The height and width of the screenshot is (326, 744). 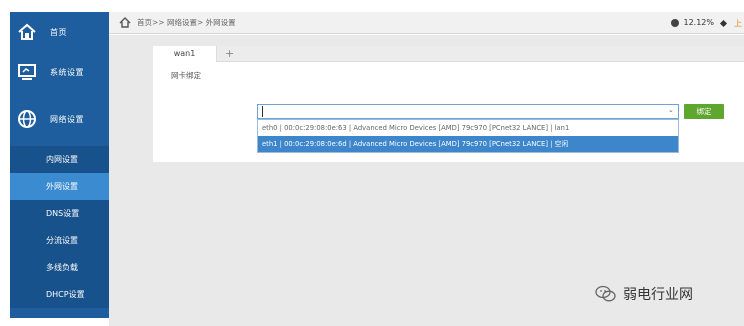 I want to click on sidebar-item-dhcp: DHCP设置, so click(x=59, y=294).